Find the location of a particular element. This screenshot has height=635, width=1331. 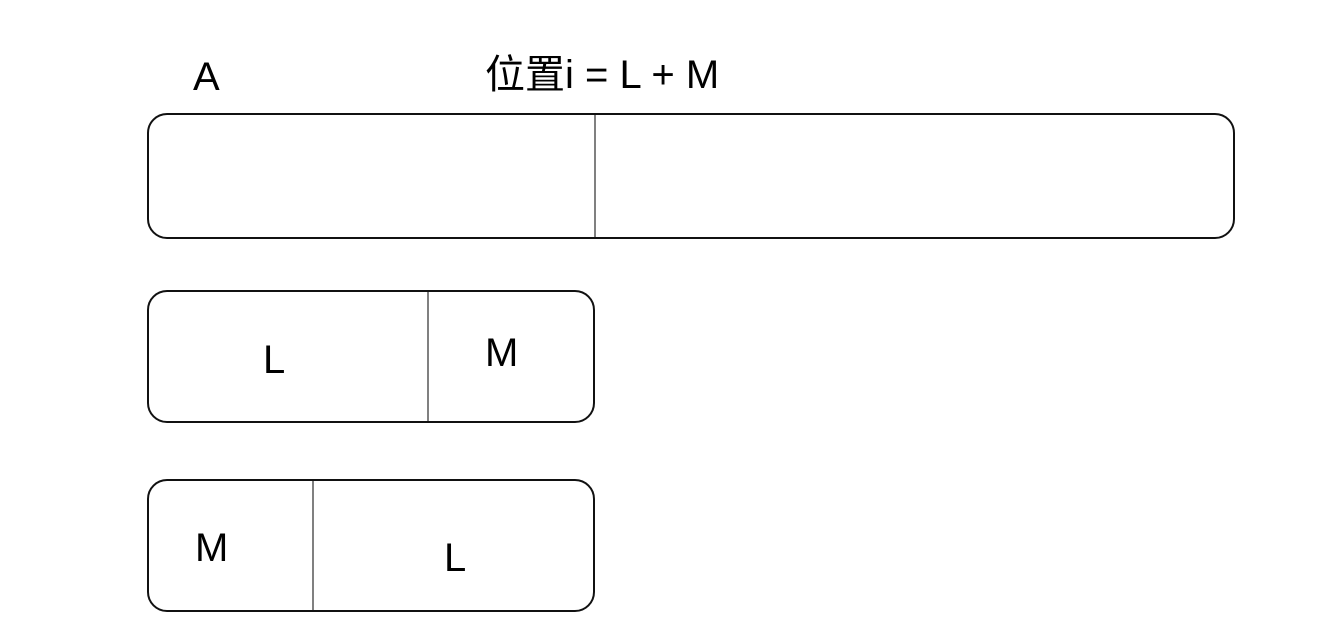

array-label-a: A is located at coordinates (206, 77).